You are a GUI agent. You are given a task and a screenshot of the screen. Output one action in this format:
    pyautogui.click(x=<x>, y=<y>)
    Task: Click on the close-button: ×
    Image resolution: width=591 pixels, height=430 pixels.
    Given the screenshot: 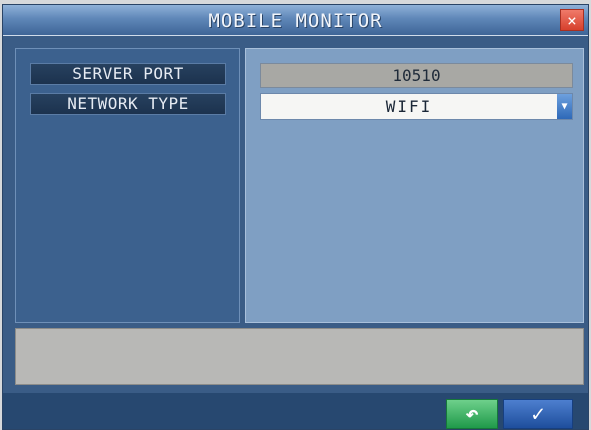 What is the action you would take?
    pyautogui.click(x=572, y=20)
    